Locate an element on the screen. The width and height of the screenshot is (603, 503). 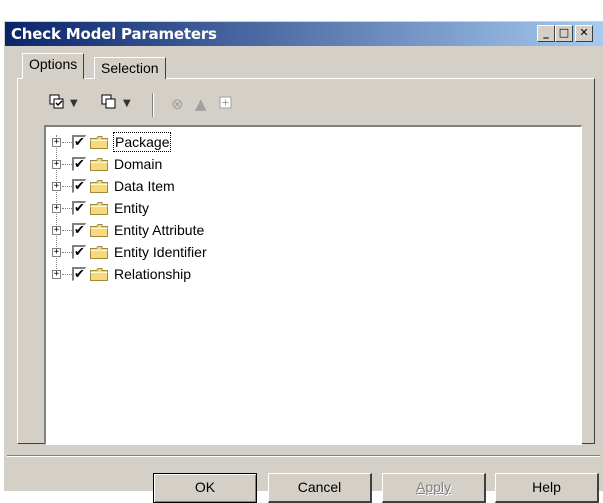
dialog-separator is located at coordinates (303, 456).